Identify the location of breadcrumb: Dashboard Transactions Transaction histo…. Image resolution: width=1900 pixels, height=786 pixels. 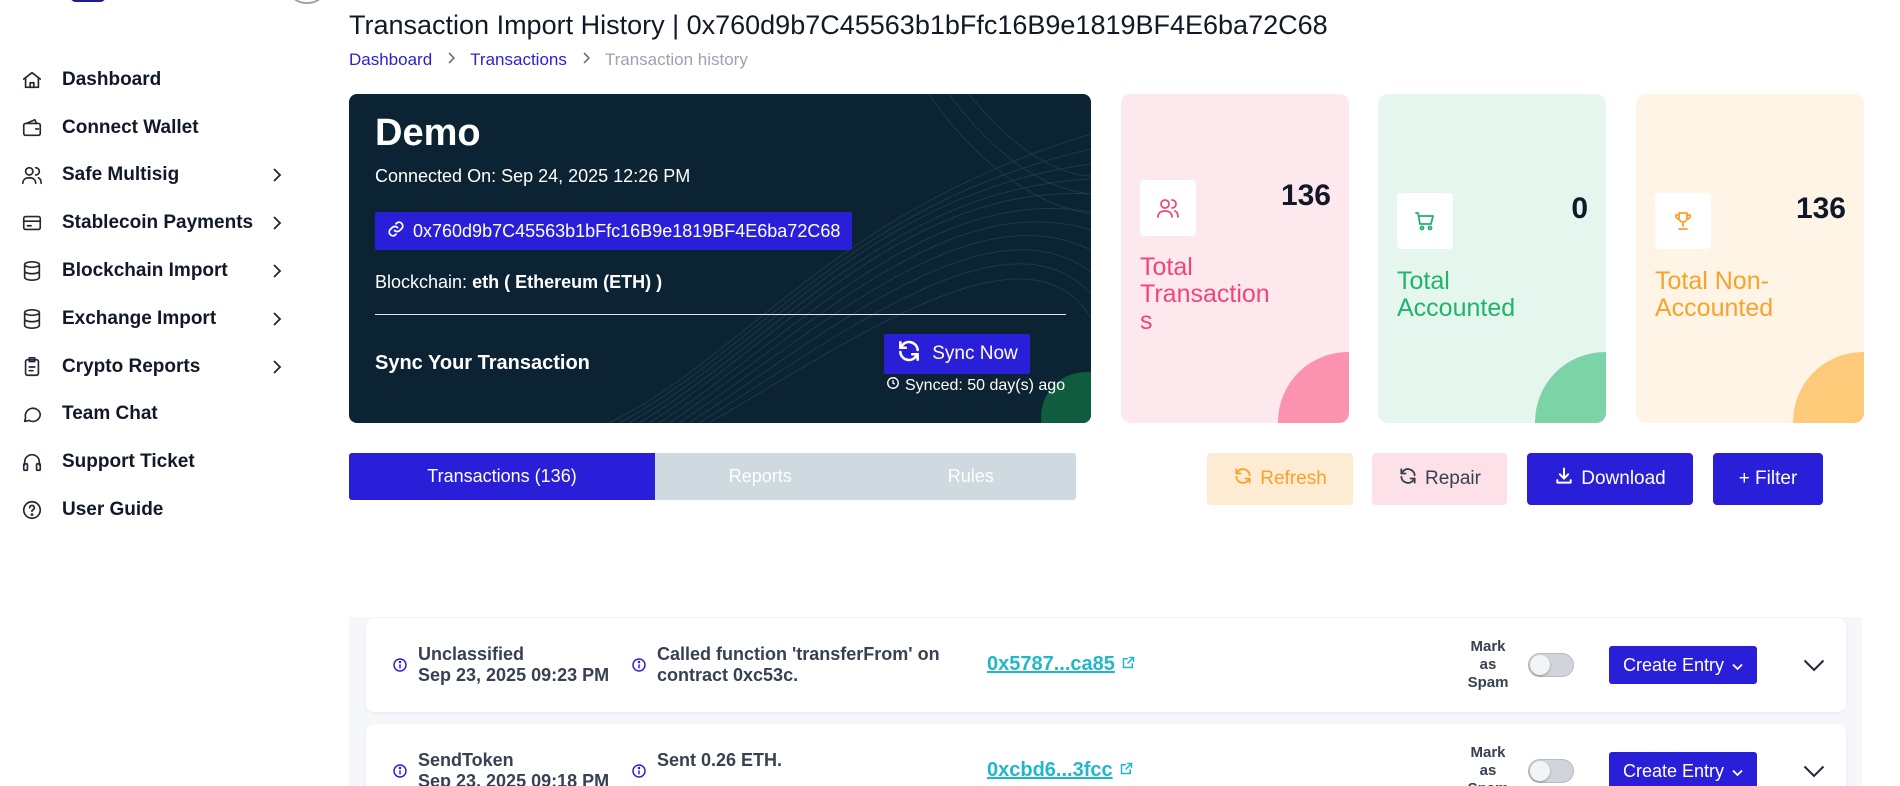
(548, 60).